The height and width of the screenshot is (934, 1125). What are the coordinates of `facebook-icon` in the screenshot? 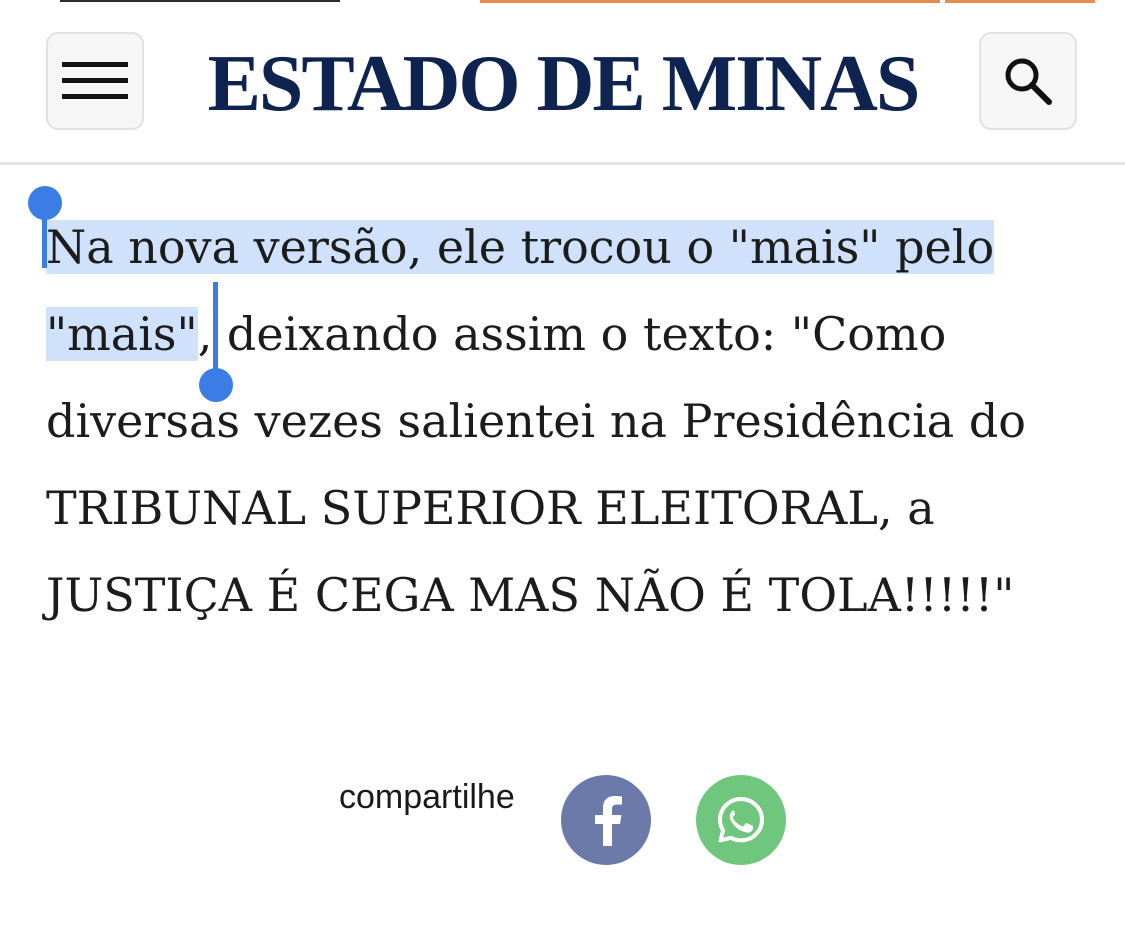 It's located at (608, 821).